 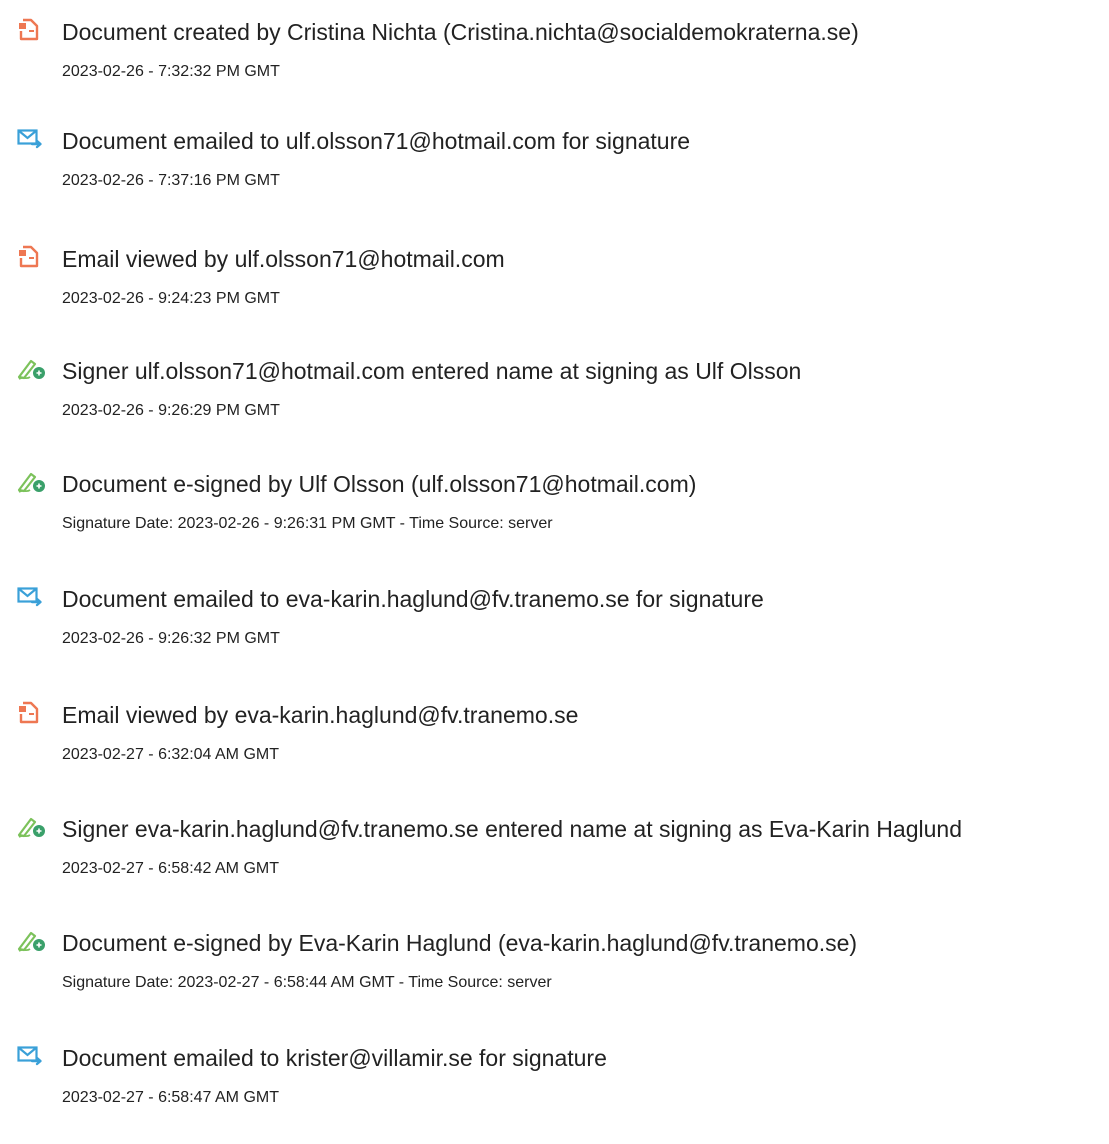 What do you see at coordinates (171, 71) in the screenshot?
I see `event-date: 2023-02-26 - 7:32:32 PM GMT` at bounding box center [171, 71].